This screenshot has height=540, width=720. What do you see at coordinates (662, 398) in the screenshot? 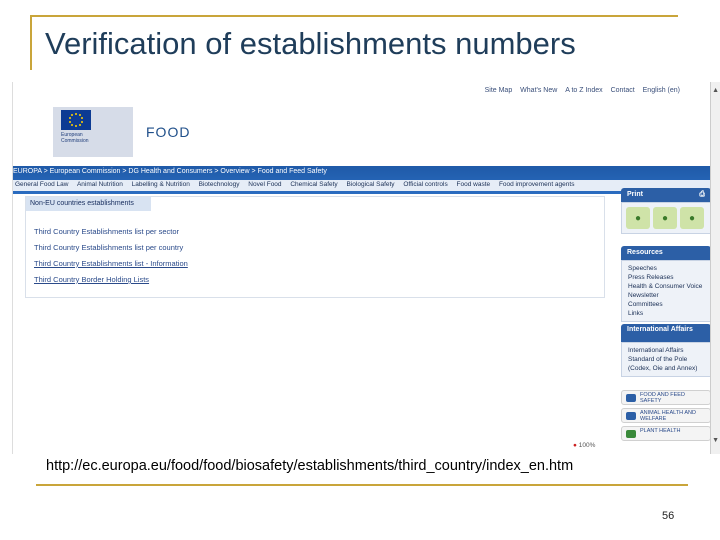
I see `badge-label: FOOD AND FEED SAFETY` at bounding box center [662, 398].